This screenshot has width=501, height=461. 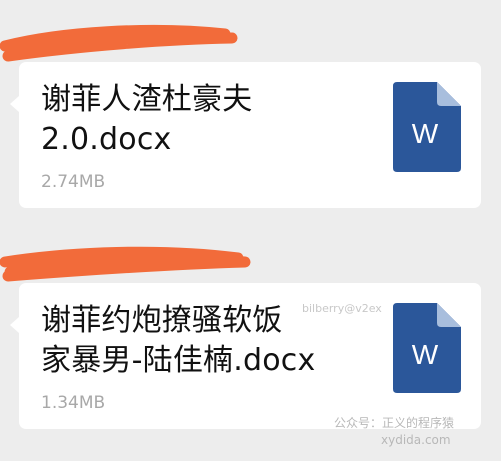 What do you see at coordinates (147, 119) in the screenshot?
I see `file-name: 谢菲人渣杜豪夫 2.0.docx` at bounding box center [147, 119].